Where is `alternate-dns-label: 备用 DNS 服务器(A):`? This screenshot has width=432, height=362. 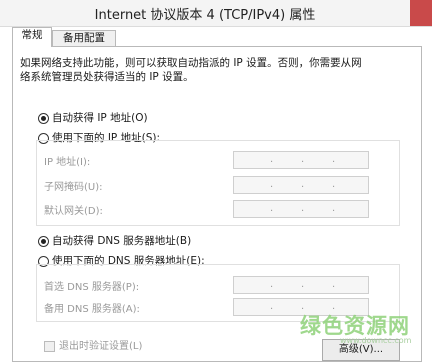 alternate-dns-label: 备用 DNS 服务器(A): is located at coordinates (92, 309).